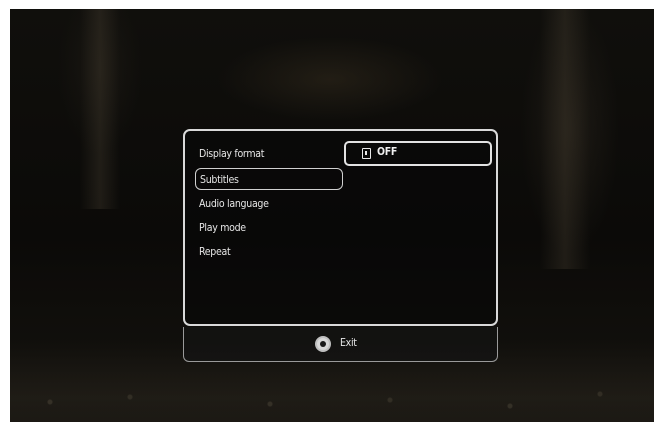  What do you see at coordinates (231, 154) in the screenshot?
I see `menu-item-display-format: Display format` at bounding box center [231, 154].